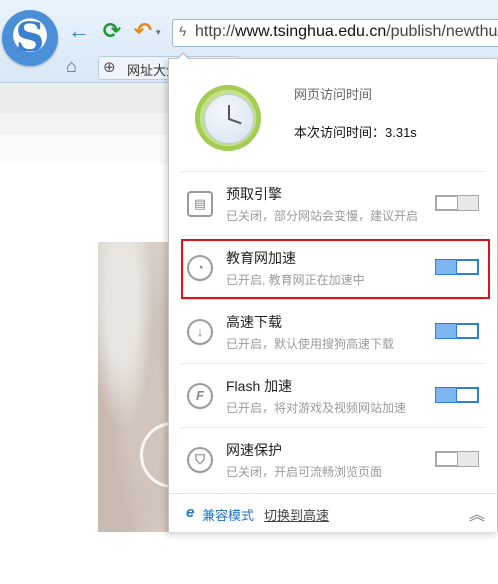 The image size is (498, 584). I want to click on popup-notch-inner, so click(183, 56).